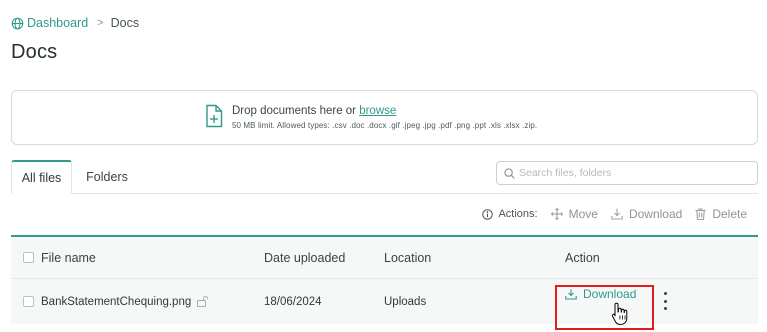 The width and height of the screenshot is (767, 332). Describe the element at coordinates (518, 214) in the screenshot. I see `actions-label-text: Actions:` at that location.